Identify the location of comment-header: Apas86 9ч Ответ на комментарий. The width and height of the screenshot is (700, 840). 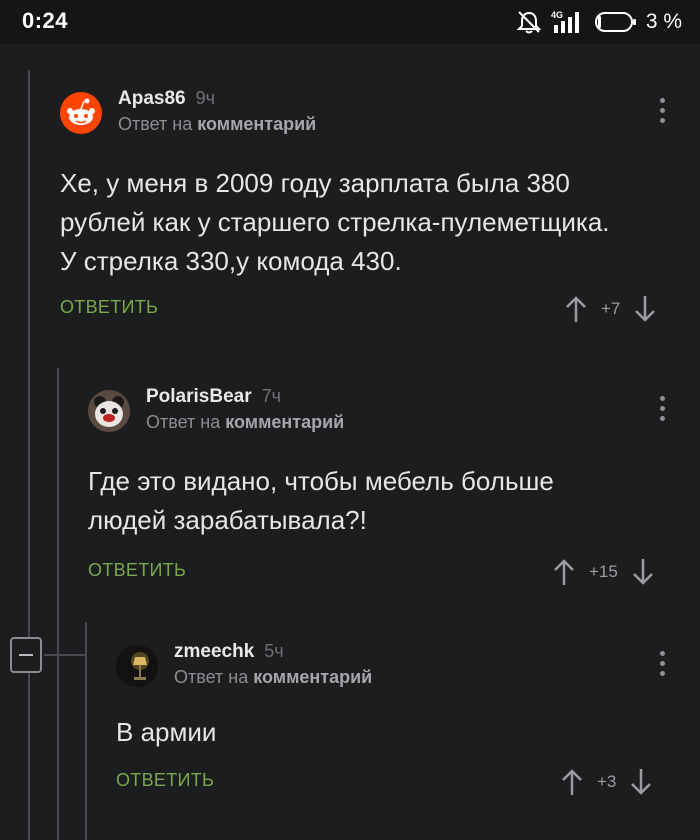
(370, 120).